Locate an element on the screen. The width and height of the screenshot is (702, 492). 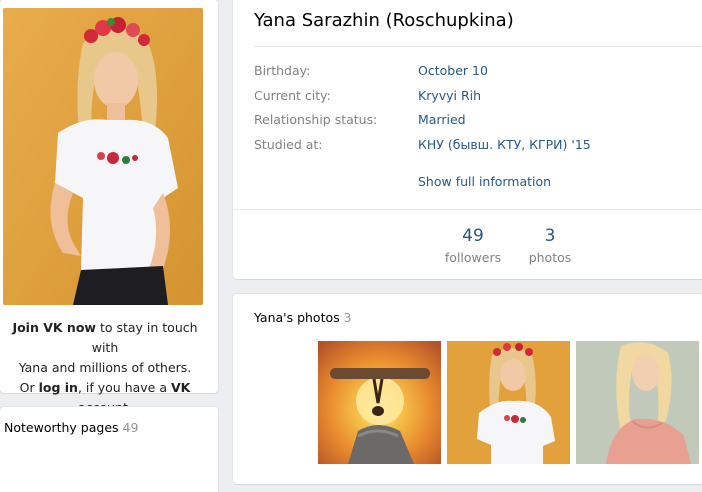
join-text-2: Yana and millions of others. is located at coordinates (105, 367).